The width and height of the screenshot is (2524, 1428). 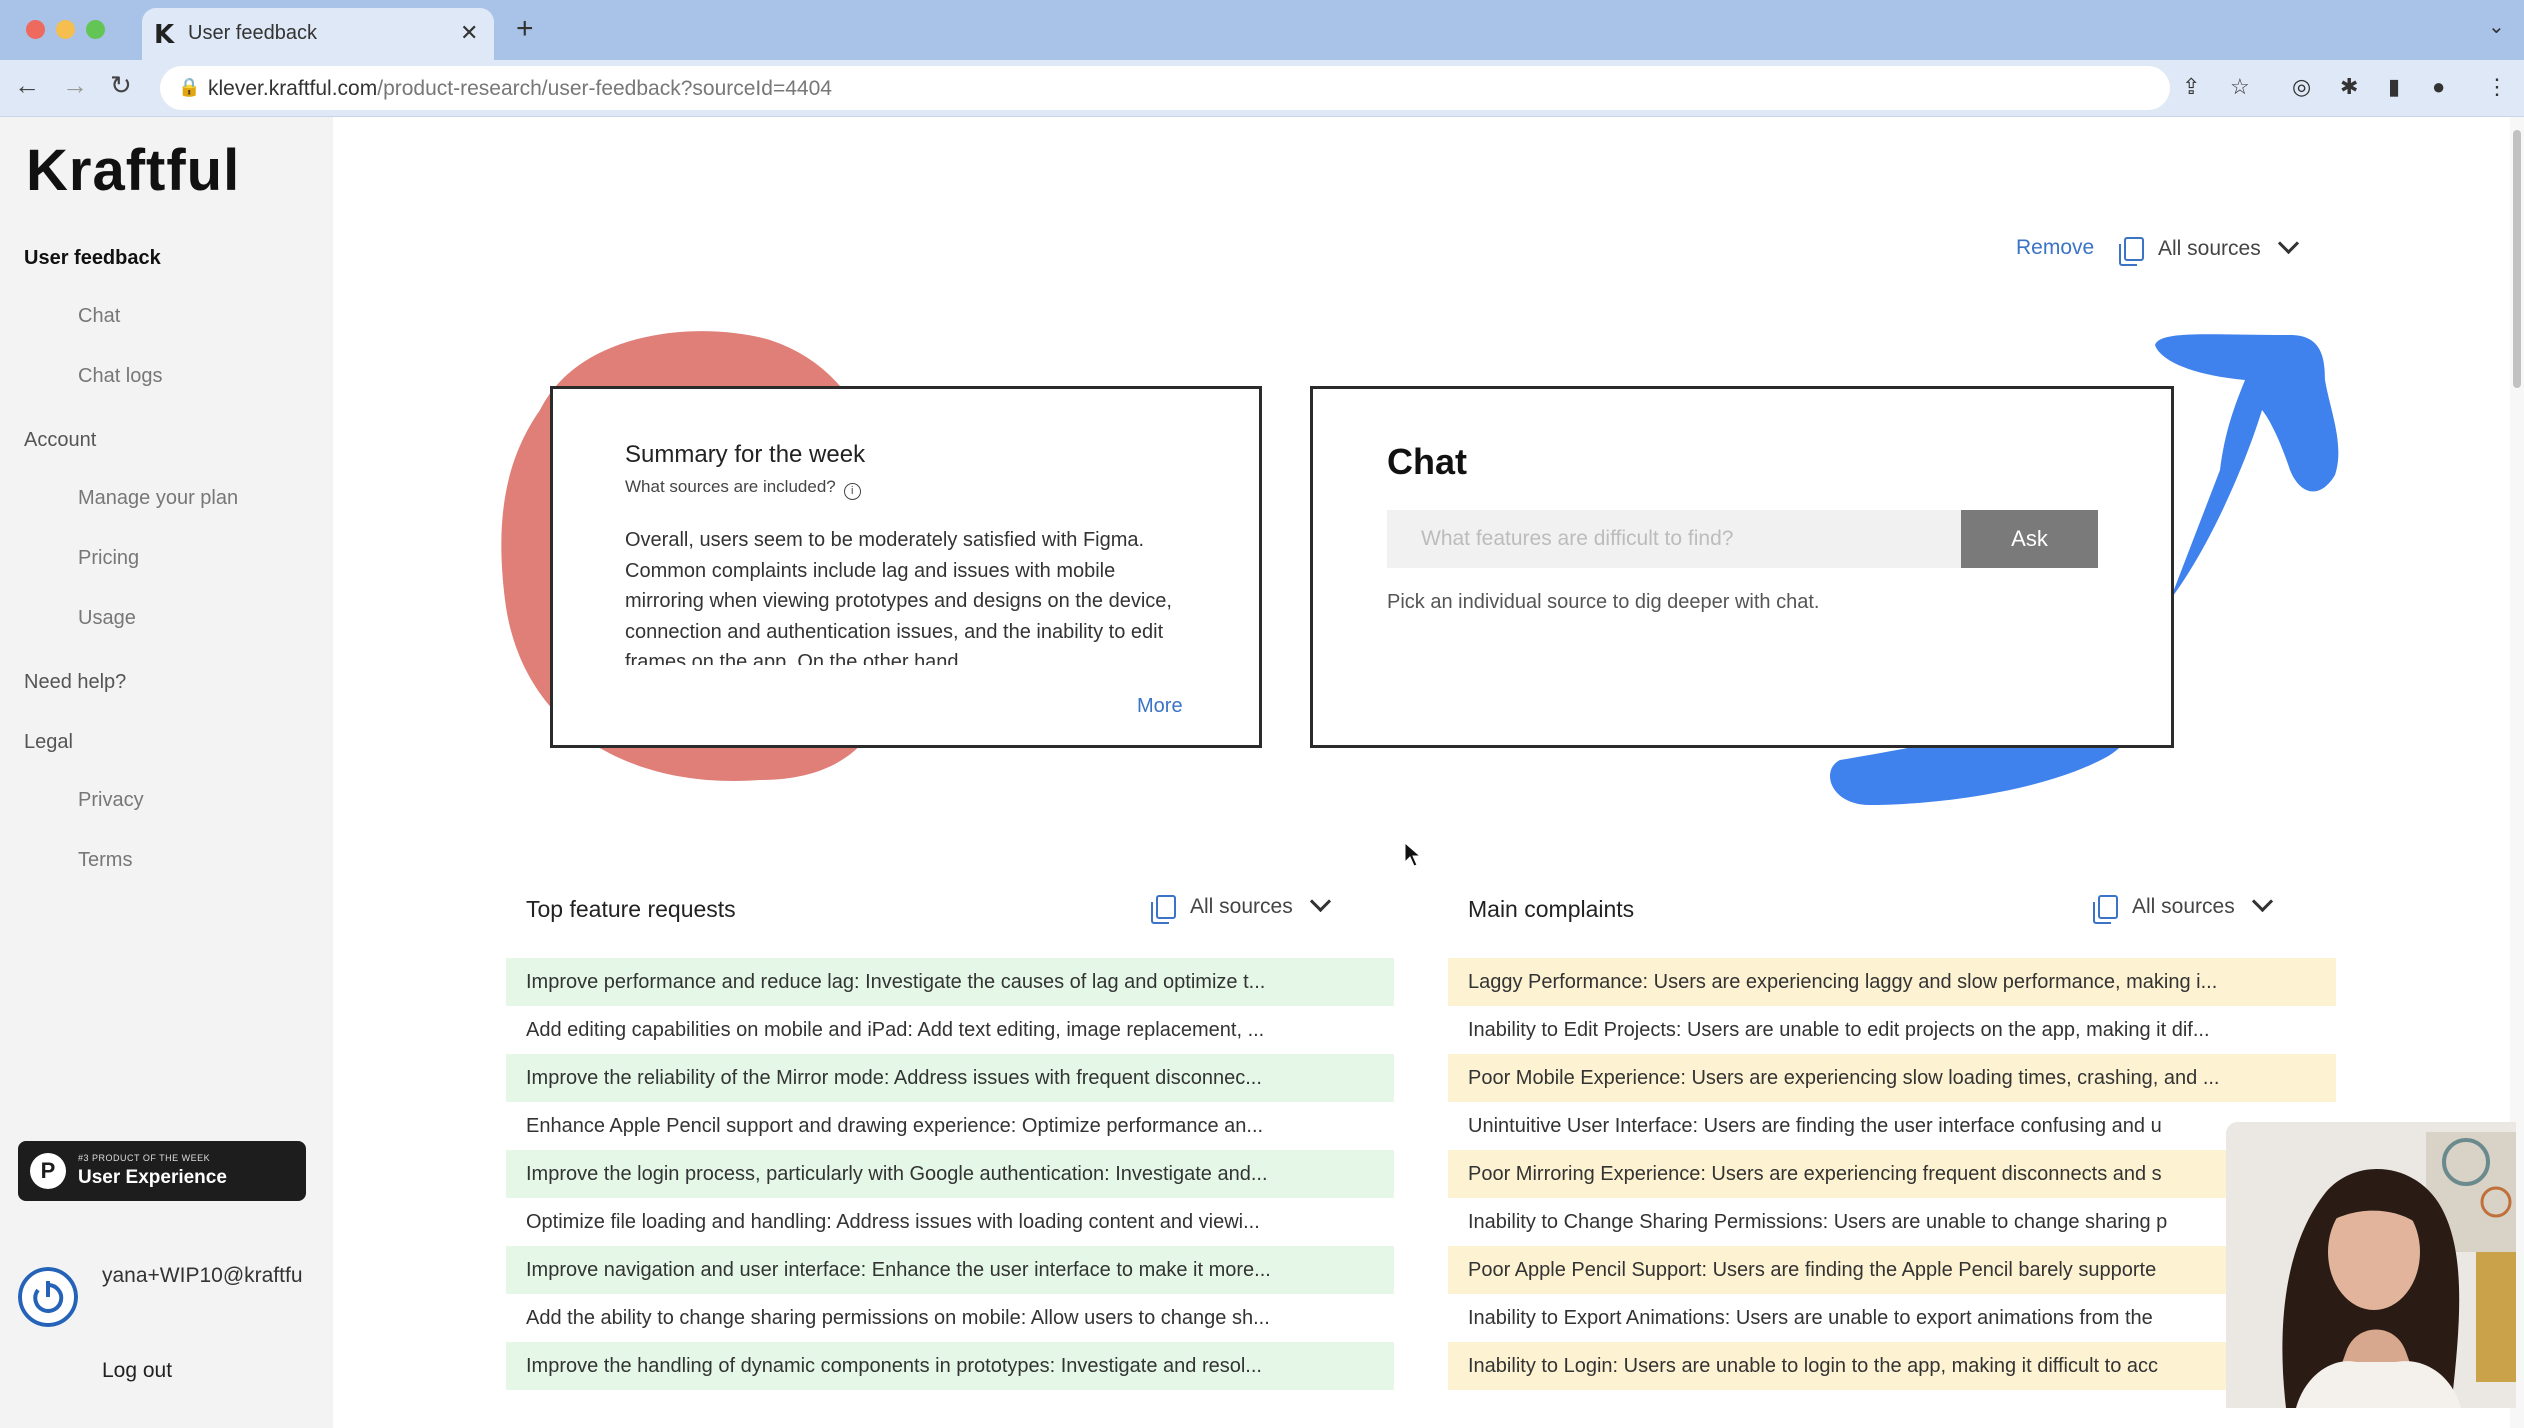 I want to click on summary-subtitle: What sources are included?, so click(x=730, y=486).